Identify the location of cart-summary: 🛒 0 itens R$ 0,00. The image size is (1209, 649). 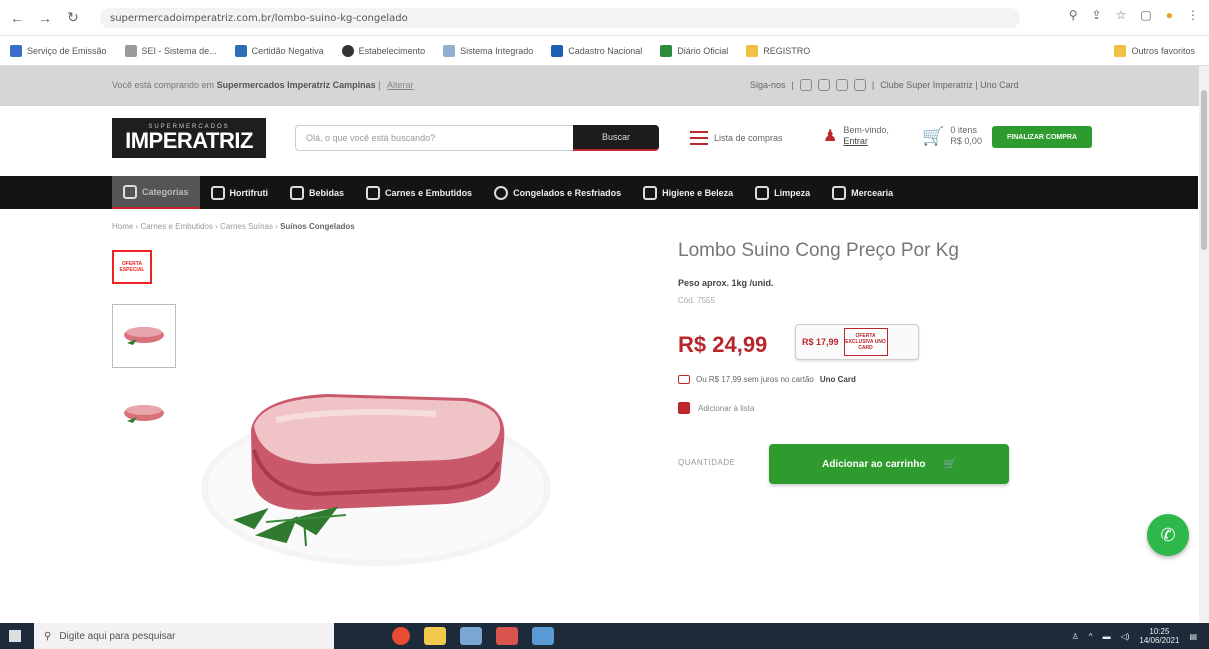
(952, 136).